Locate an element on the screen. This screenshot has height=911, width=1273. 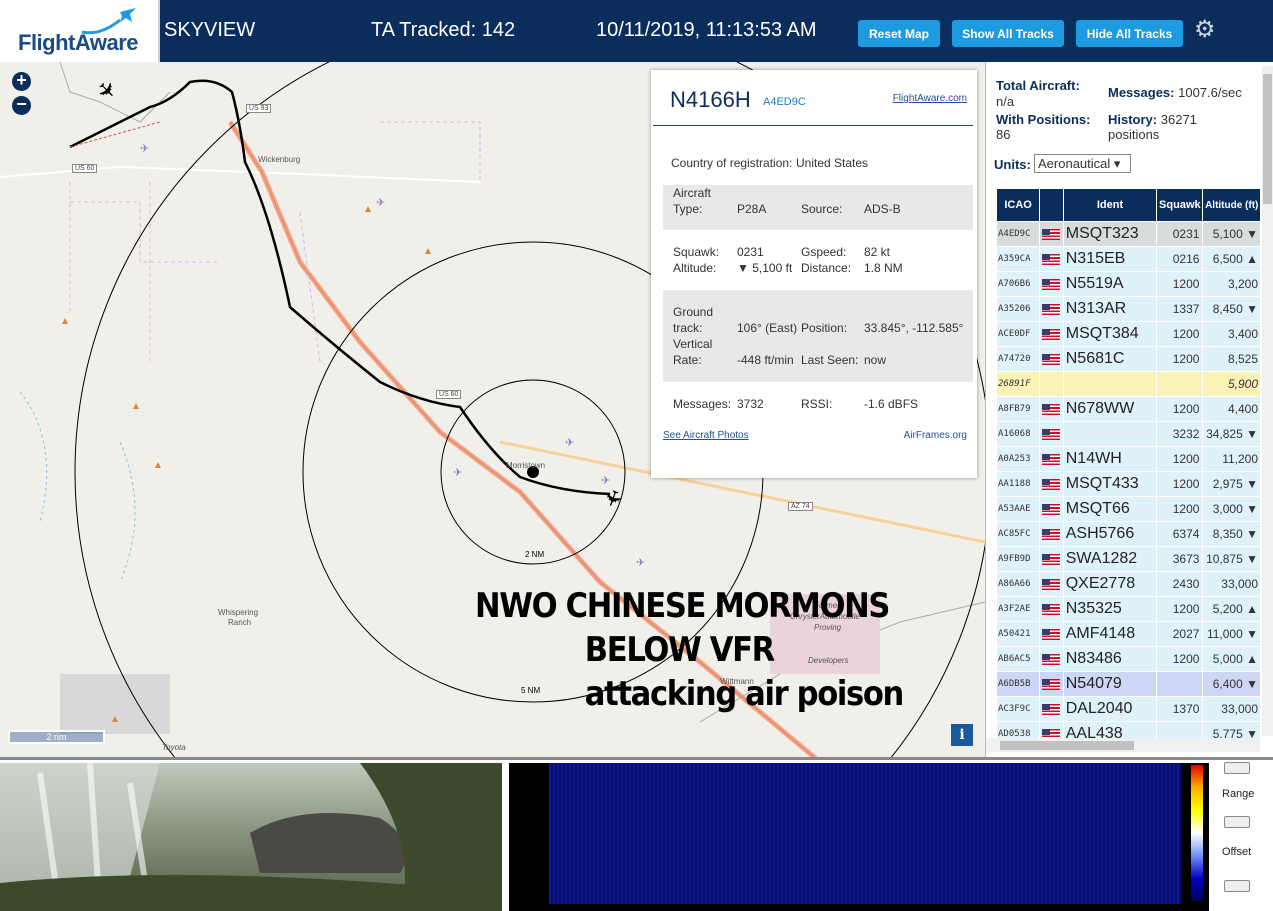
table-row: AC85FC ASH5766 6374 8,350 ▼ is located at coordinates (1128, 534).